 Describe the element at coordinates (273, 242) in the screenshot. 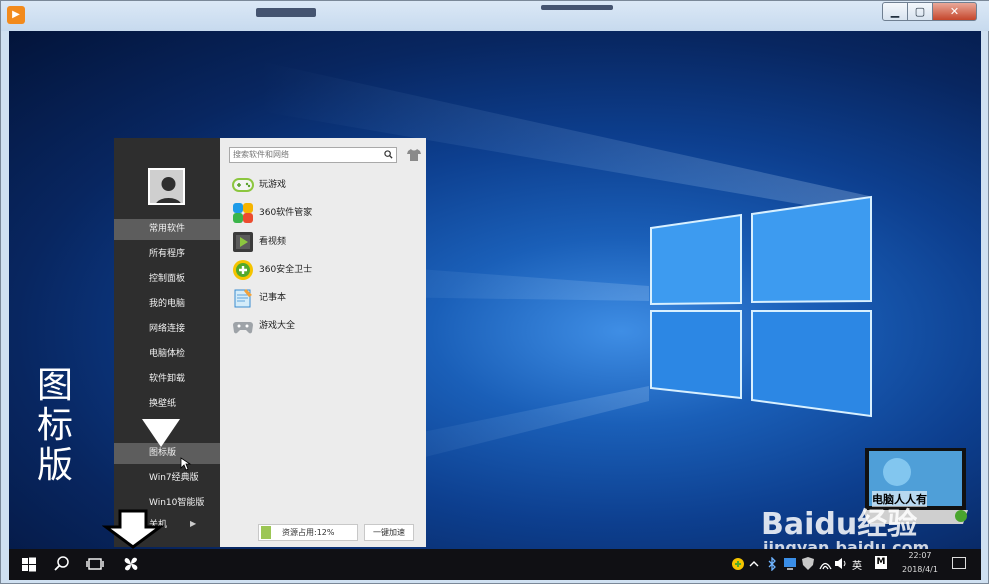

I see `app-label: 看视频` at that location.